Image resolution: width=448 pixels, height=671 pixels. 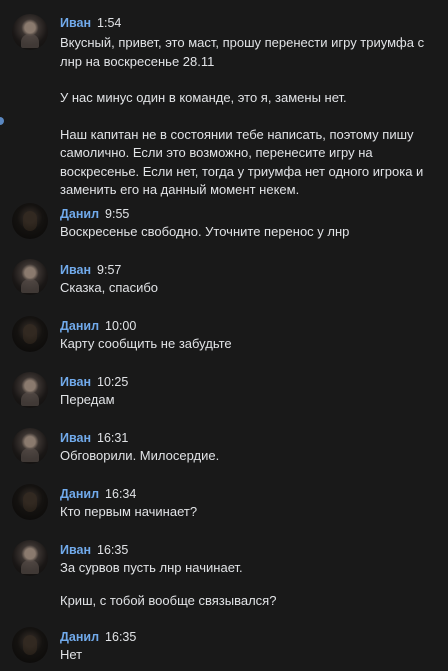 What do you see at coordinates (112, 382) in the screenshot?
I see `message-time: 10:25` at bounding box center [112, 382].